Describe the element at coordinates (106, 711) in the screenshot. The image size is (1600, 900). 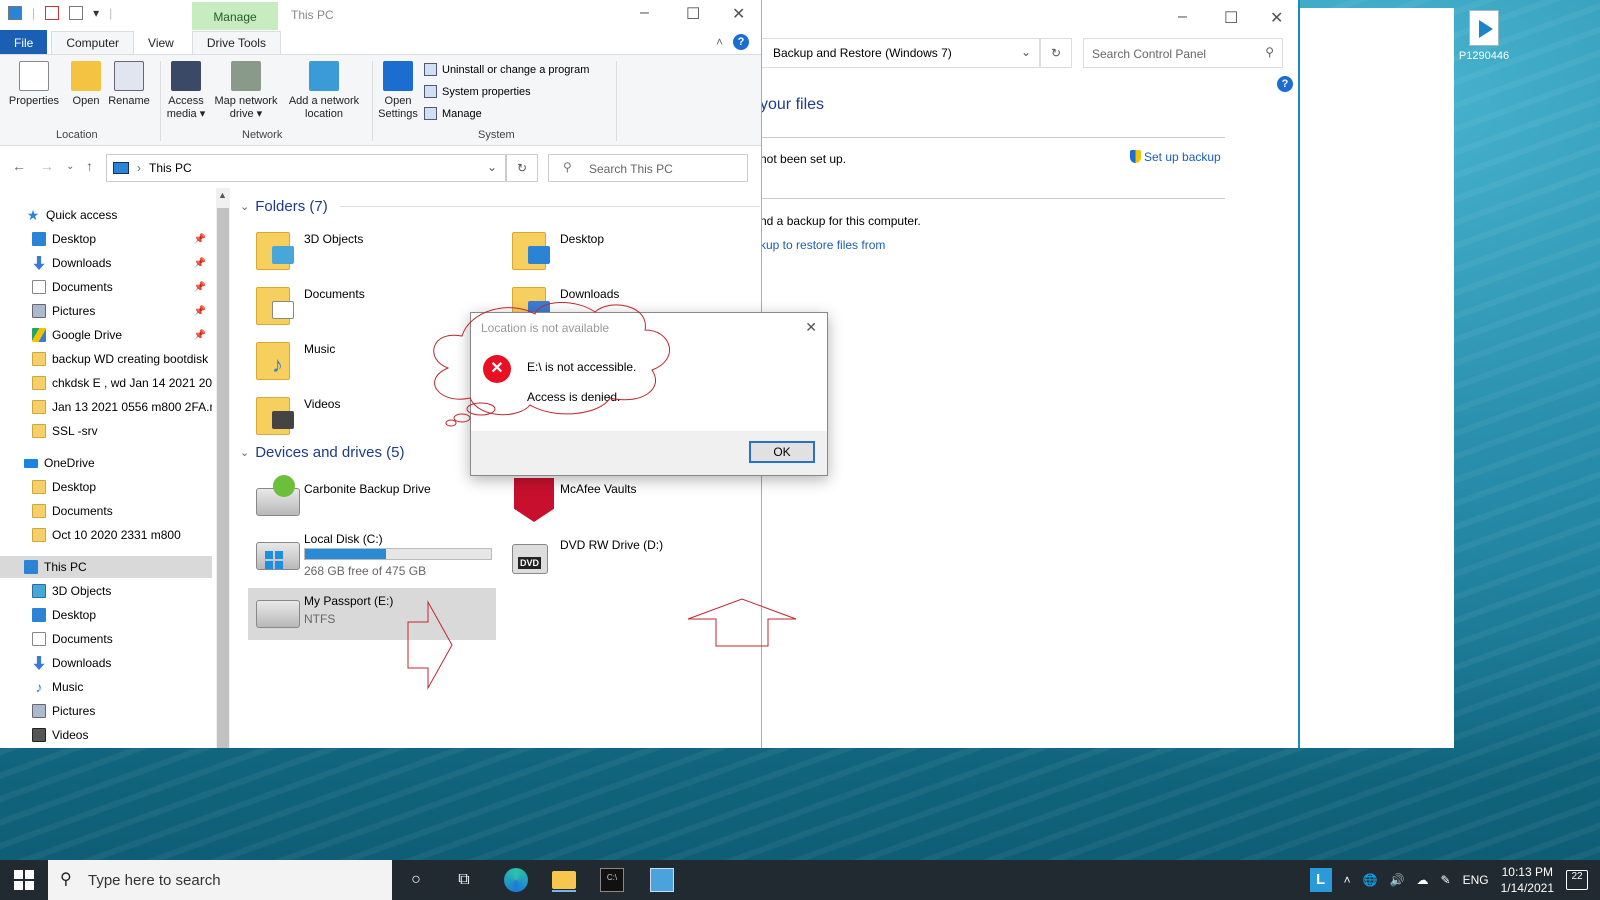
I see `nav-pc-pictures: Pictures` at that location.